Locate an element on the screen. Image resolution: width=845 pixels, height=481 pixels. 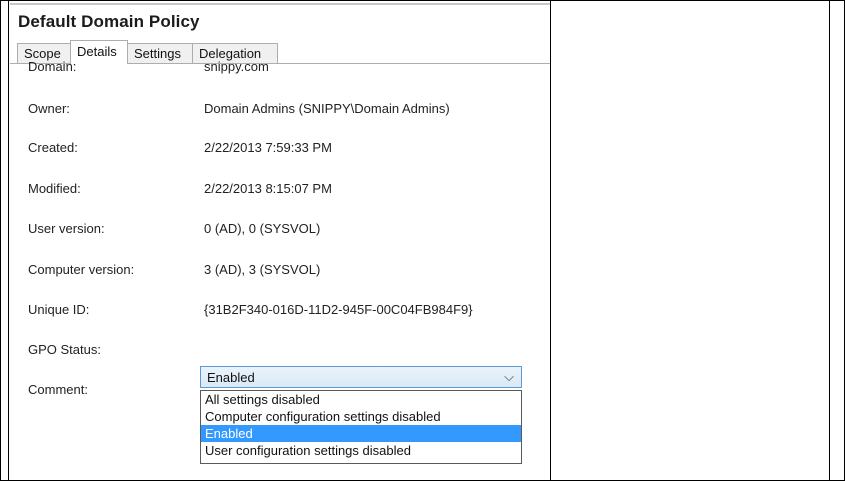
modified-label: Modified: is located at coordinates (54, 188).